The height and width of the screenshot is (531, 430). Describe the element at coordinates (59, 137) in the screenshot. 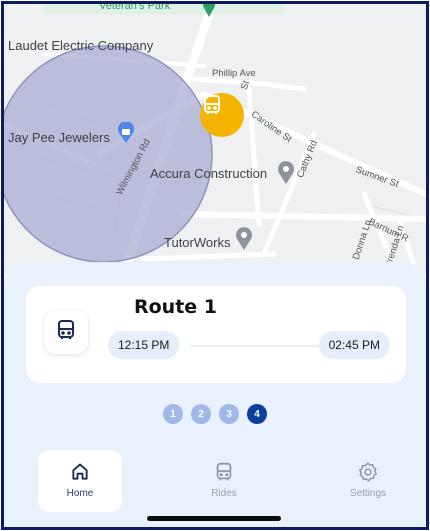

I see `map-label-jewelers: Jay Pee Jewelers` at that location.